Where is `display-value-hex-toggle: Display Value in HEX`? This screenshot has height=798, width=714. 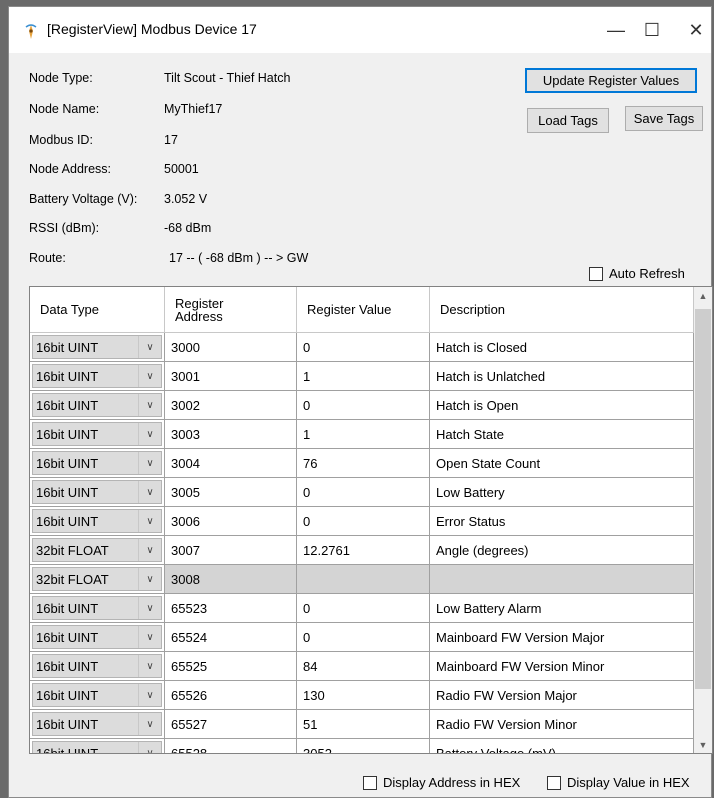 display-value-hex-toggle: Display Value in HEX is located at coordinates (618, 782).